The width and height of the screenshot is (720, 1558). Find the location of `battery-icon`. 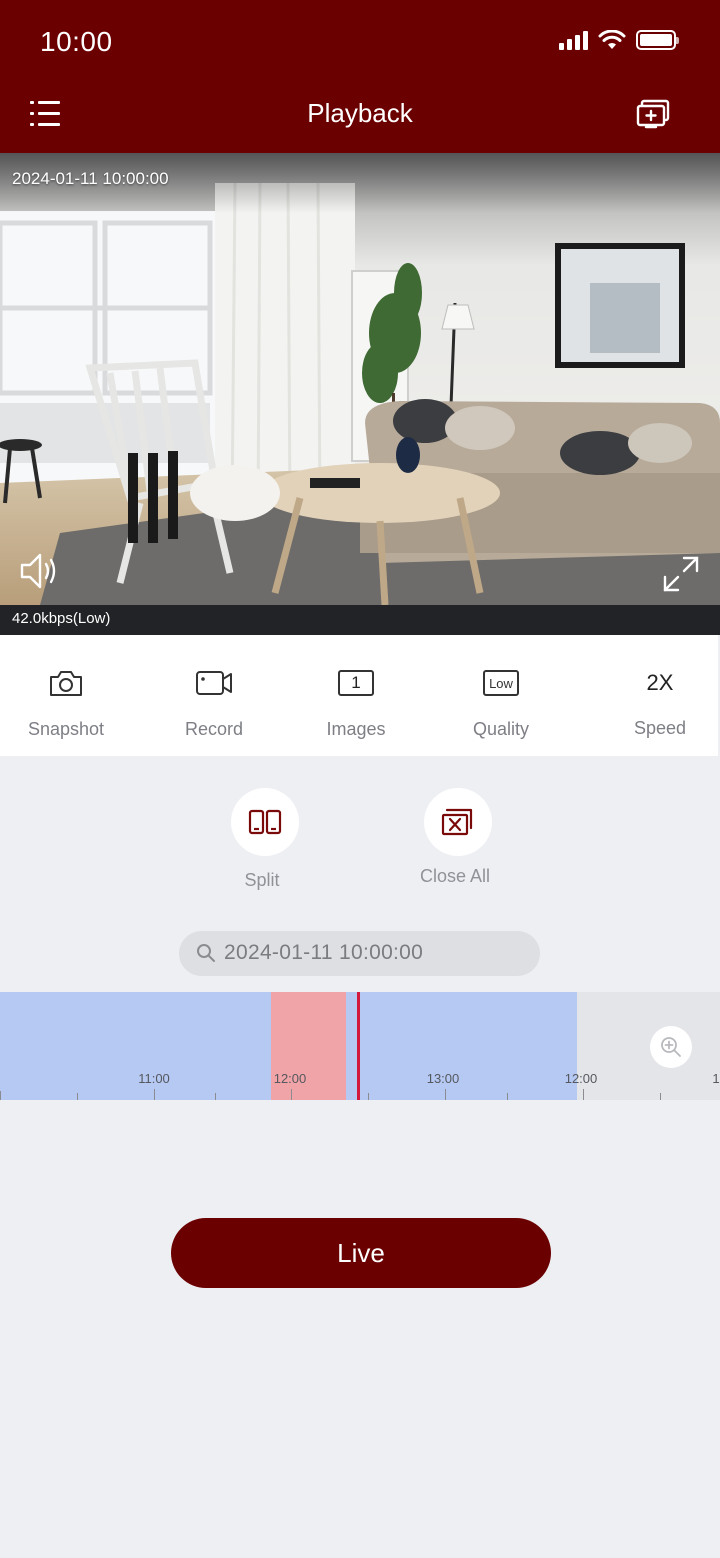

battery-icon is located at coordinates (657, 40).